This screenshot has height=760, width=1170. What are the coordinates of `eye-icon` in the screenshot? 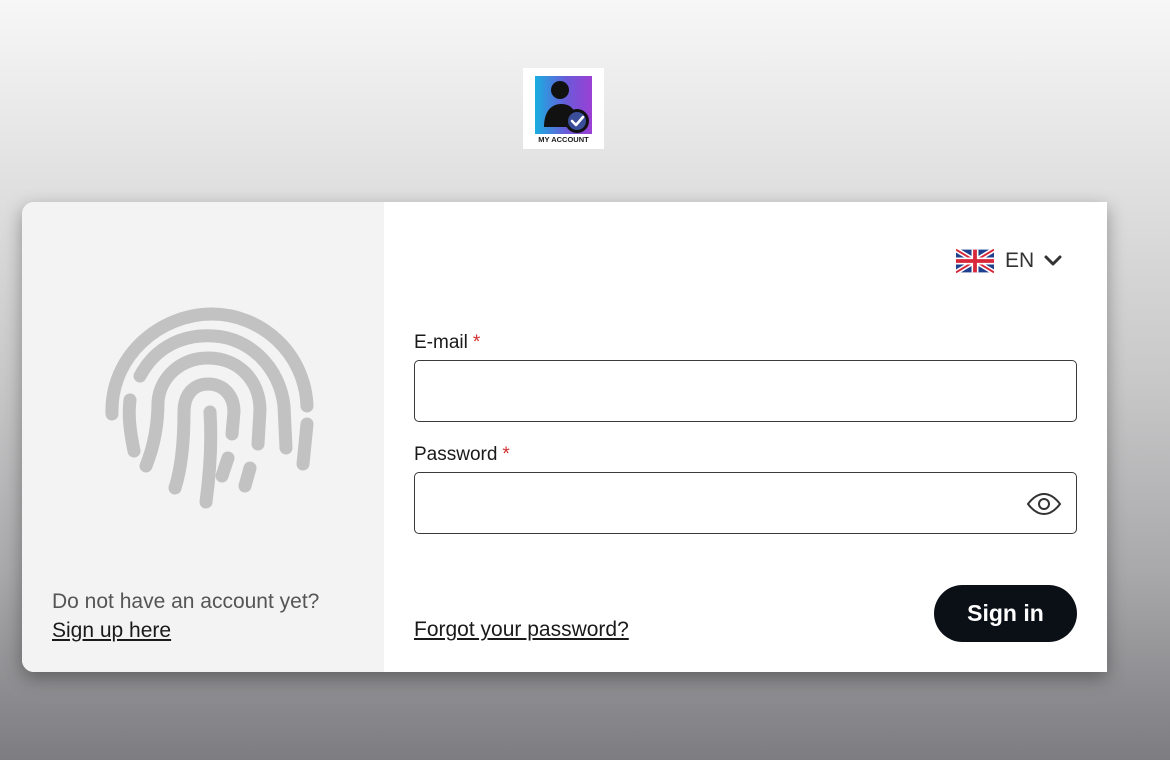 It's located at (1044, 504).